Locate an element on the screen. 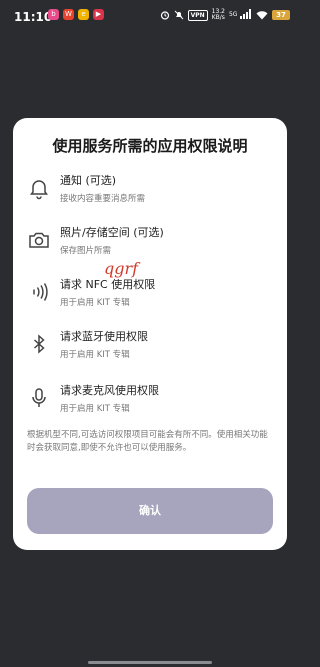 This screenshot has width=320, height=667. confirm-button: 确认 is located at coordinates (150, 511).